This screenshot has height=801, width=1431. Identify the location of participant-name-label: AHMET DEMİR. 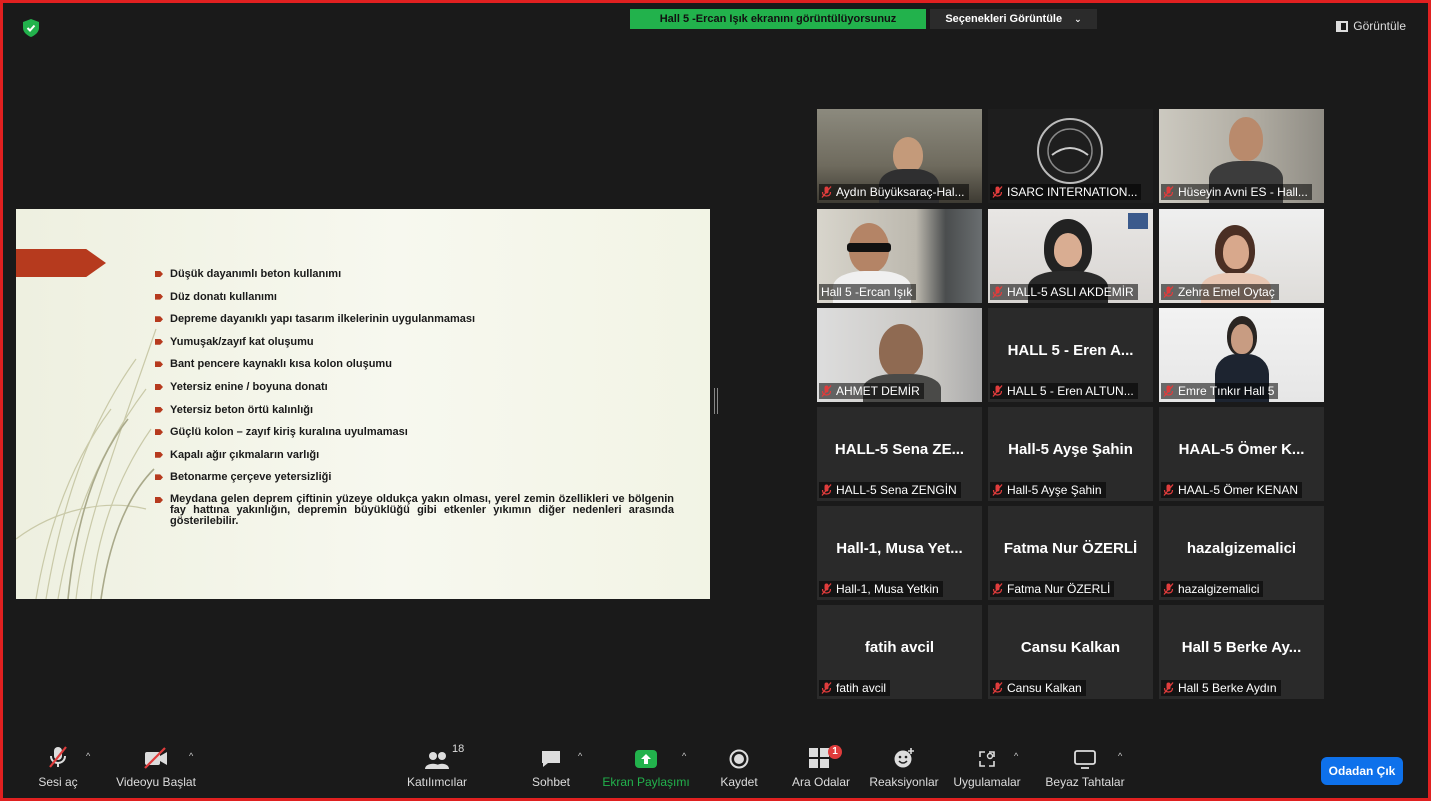
(871, 391).